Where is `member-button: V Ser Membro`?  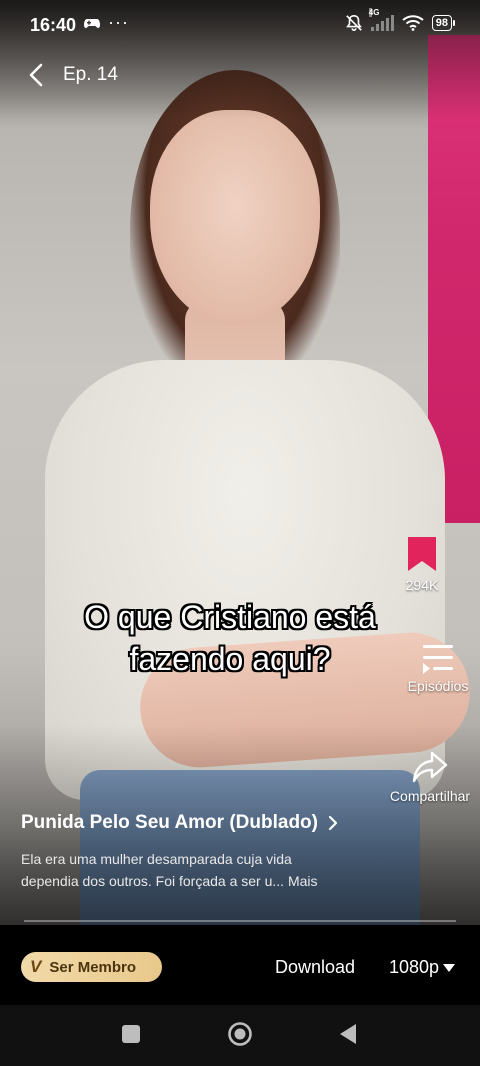
member-button: V Ser Membro is located at coordinates (91, 967).